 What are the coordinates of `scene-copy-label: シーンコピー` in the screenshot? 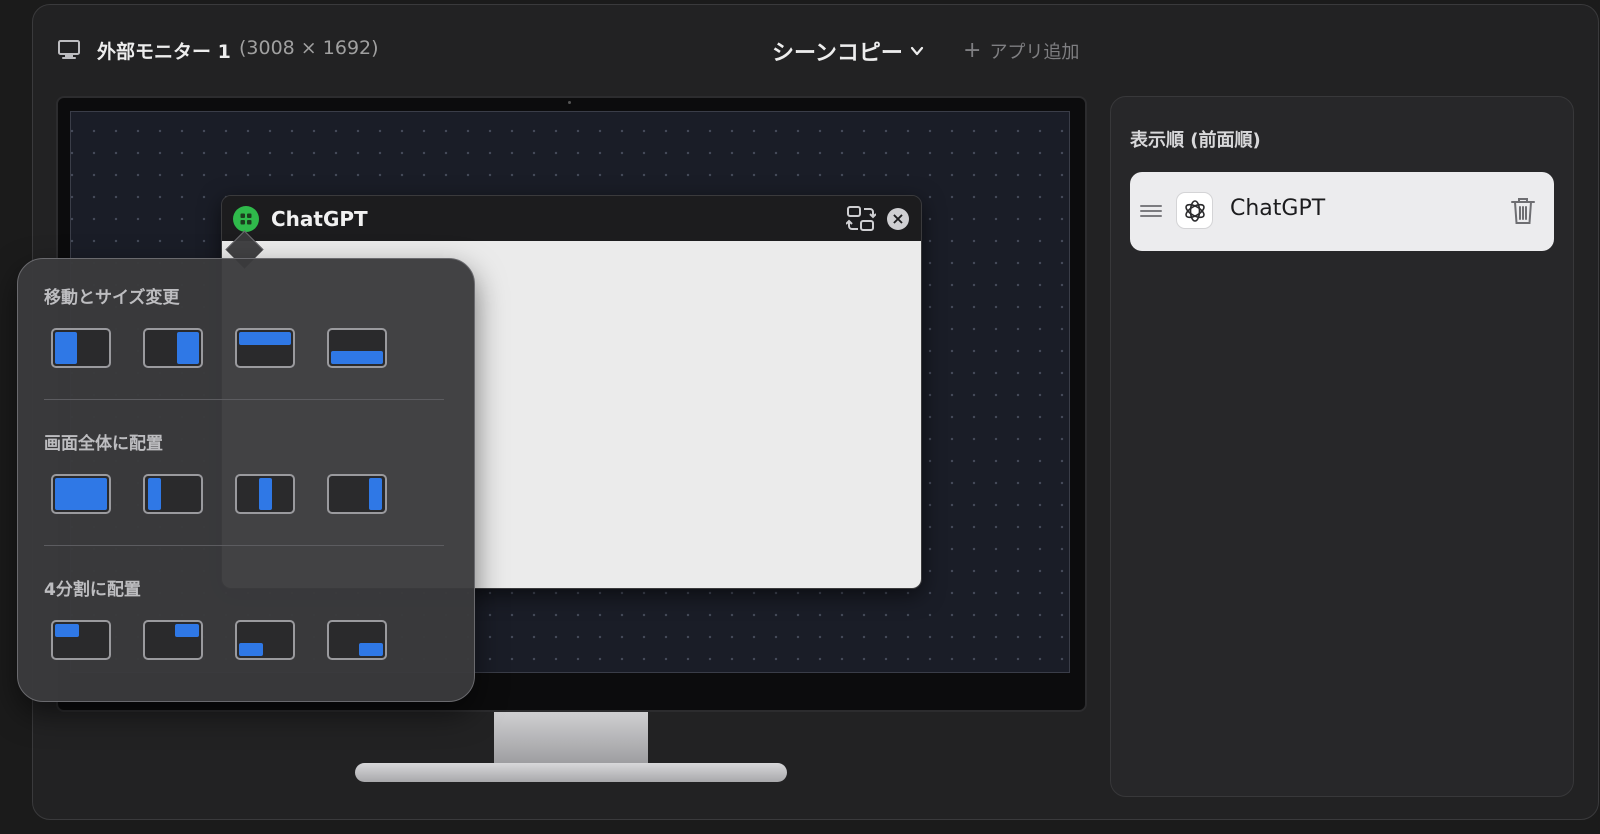 It's located at (837, 53).